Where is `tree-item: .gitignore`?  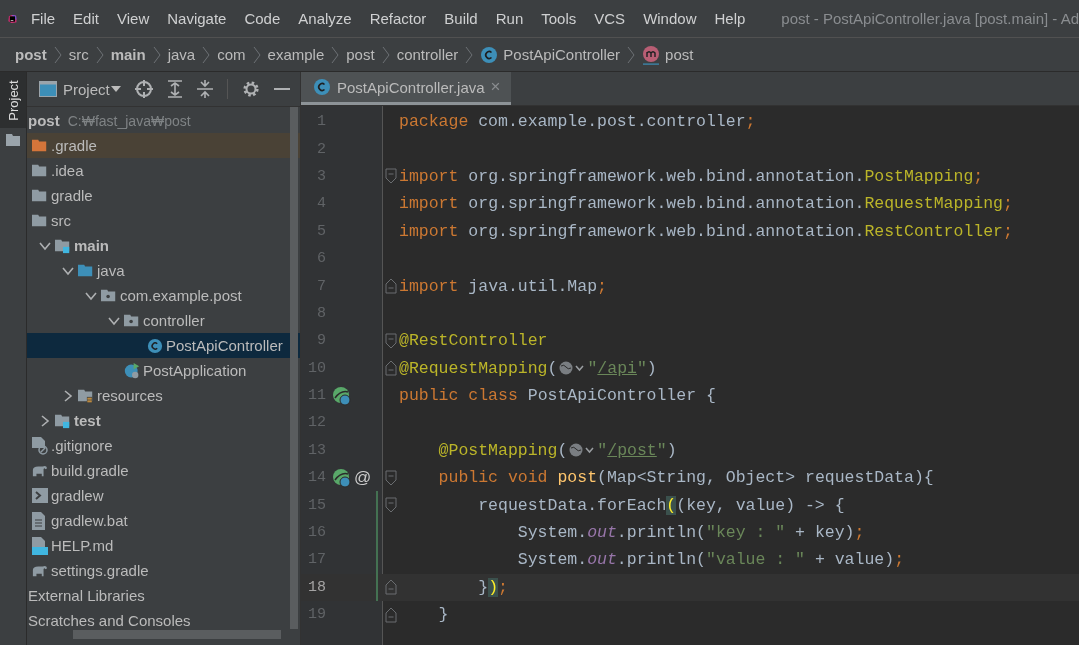
tree-item: .gitignore is located at coordinates (163, 445).